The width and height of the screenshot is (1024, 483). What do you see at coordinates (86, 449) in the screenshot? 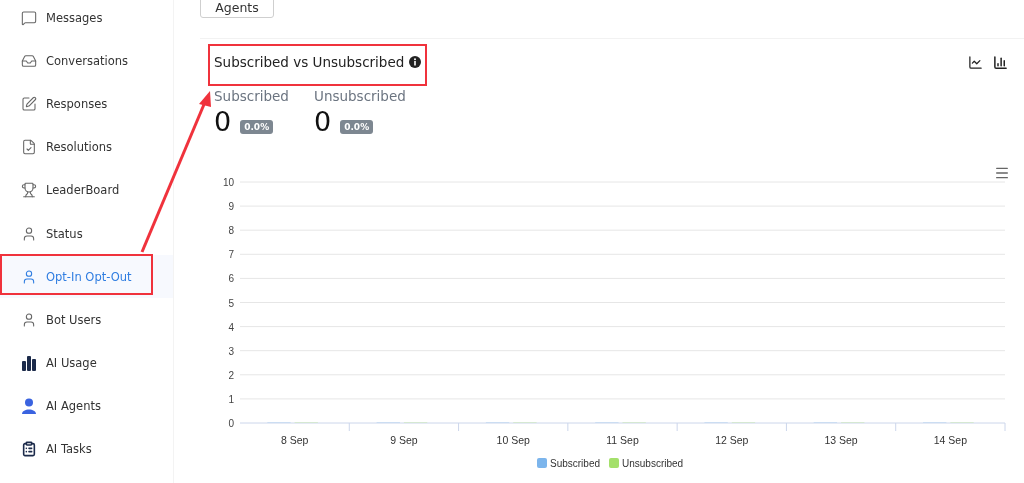
I see `sidebar-item: AI Tasks` at bounding box center [86, 449].